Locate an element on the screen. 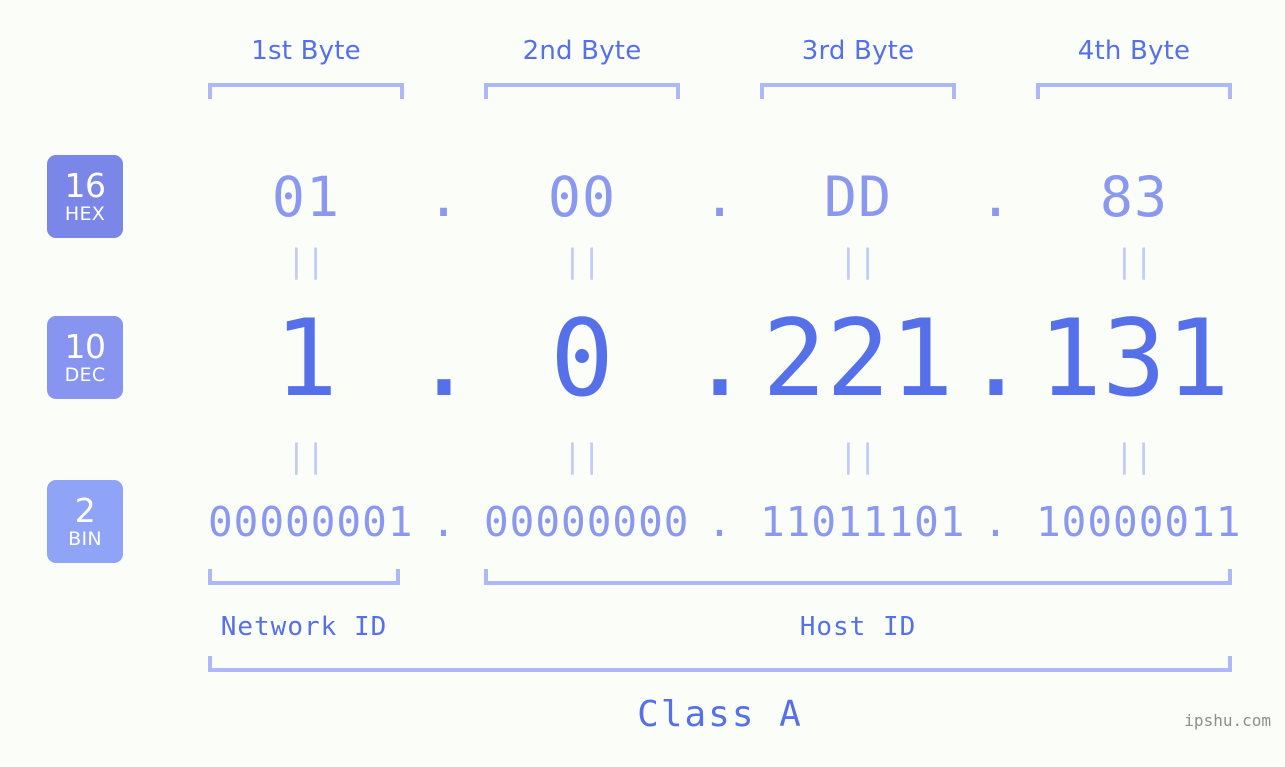  byte-header-3: 3rd Byte is located at coordinates (858, 51).